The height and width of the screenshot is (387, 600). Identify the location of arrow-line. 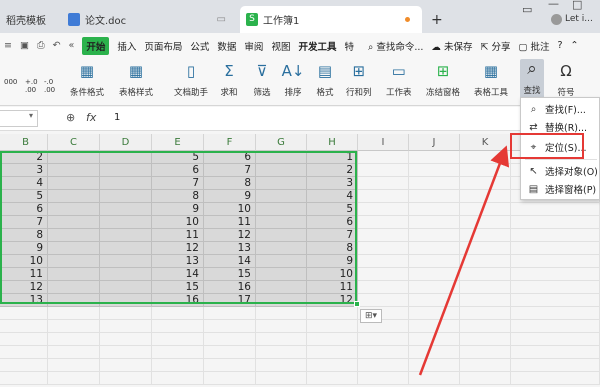
(464, 260).